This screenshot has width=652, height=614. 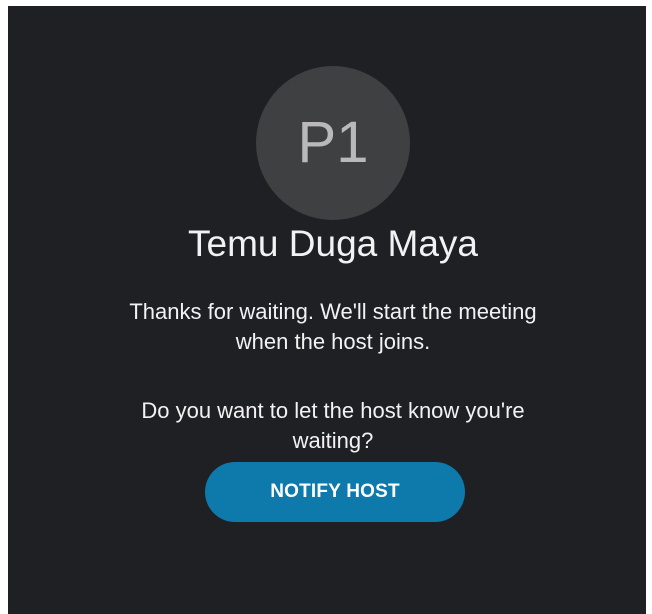 What do you see at coordinates (335, 492) in the screenshot?
I see `notify-host-button: NOTIFY HOST` at bounding box center [335, 492].